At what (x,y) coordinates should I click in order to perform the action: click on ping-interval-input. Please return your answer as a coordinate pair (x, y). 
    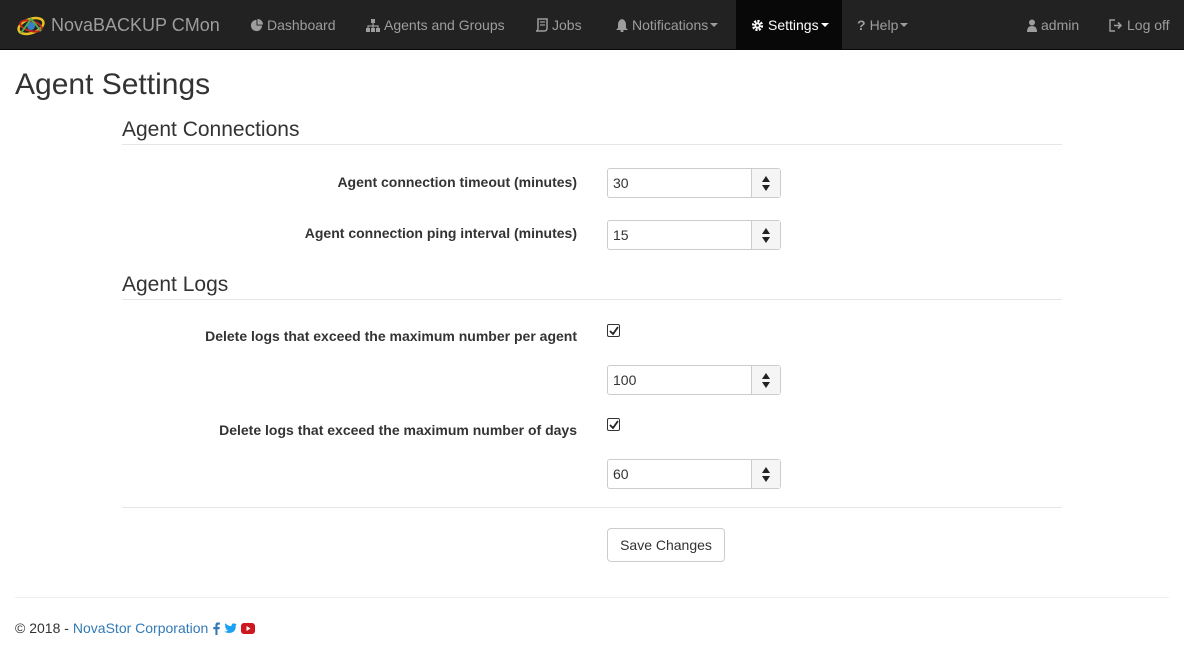
    Looking at the image, I should click on (680, 235).